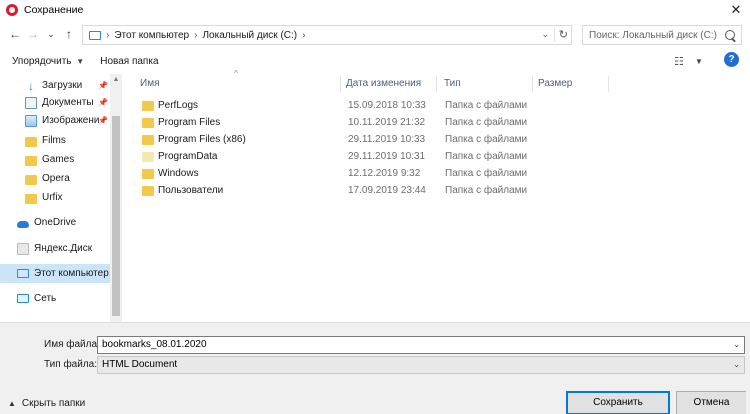 This screenshot has width=750, height=414. What do you see at coordinates (63, 248) in the screenshot?
I see `sidebar-item-label: Яндекс.Диск` at bounding box center [63, 248].